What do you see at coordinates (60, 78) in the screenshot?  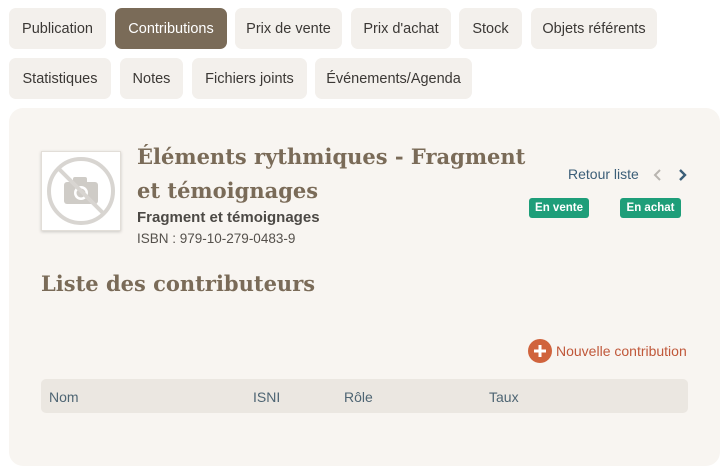 I see `tab-statistiques: Statistiques` at bounding box center [60, 78].